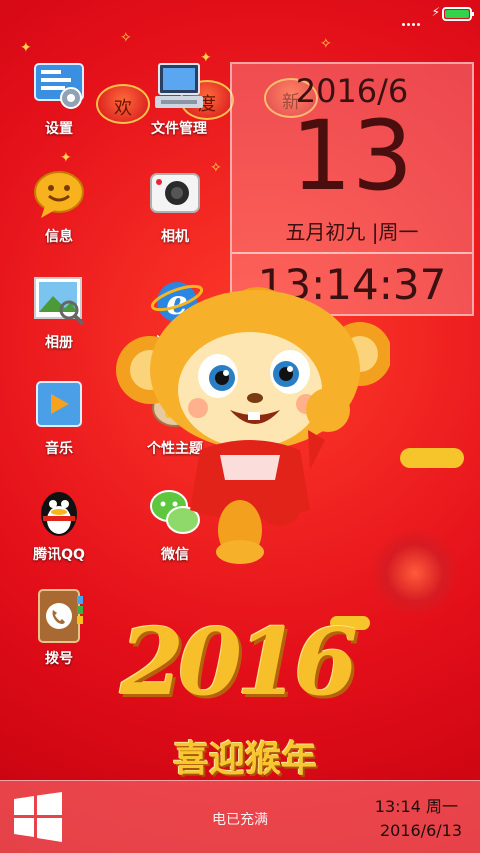  What do you see at coordinates (175, 237) in the screenshot?
I see `app-label: 相机` at bounding box center [175, 237].